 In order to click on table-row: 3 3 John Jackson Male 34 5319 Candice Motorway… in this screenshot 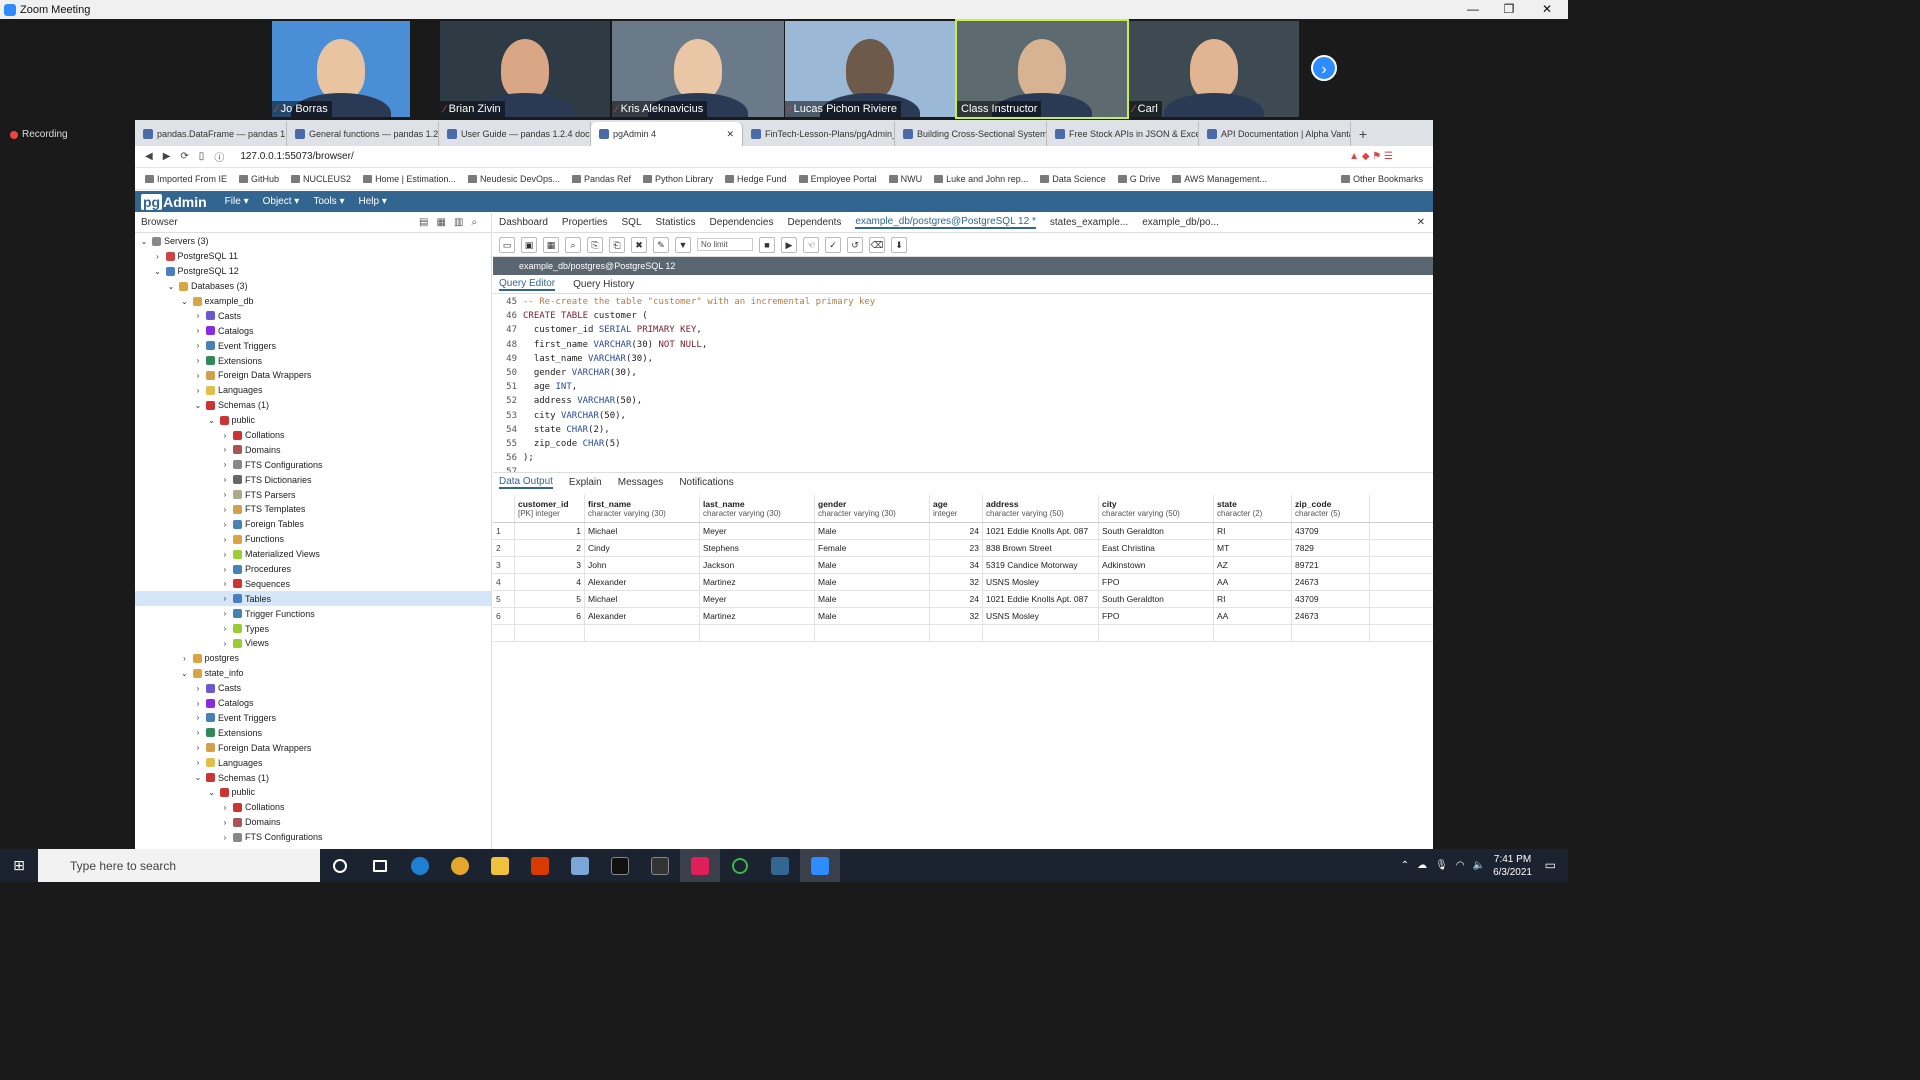, I will do `click(963, 565)`.